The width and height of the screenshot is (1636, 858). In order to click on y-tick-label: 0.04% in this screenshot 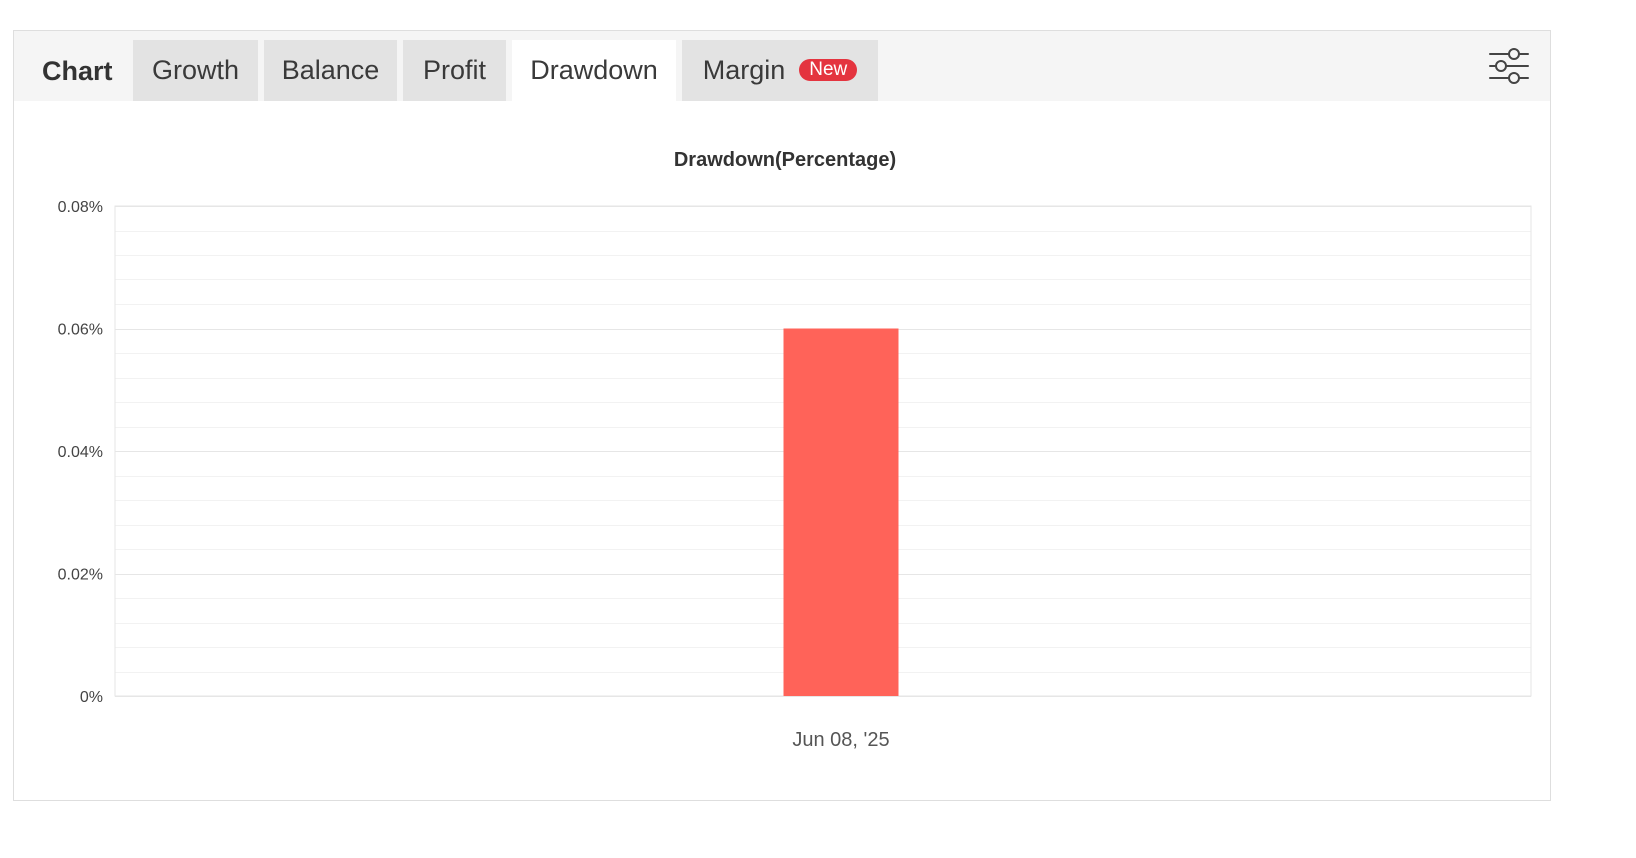, I will do `click(80, 452)`.